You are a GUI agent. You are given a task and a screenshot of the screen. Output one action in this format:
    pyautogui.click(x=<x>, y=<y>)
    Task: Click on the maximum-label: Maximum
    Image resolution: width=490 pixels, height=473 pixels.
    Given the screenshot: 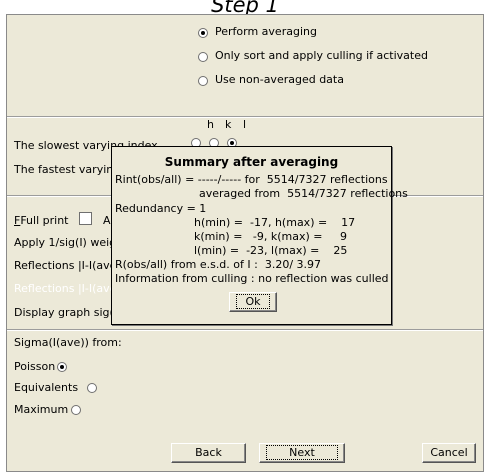 What is the action you would take?
    pyautogui.click(x=41, y=409)
    